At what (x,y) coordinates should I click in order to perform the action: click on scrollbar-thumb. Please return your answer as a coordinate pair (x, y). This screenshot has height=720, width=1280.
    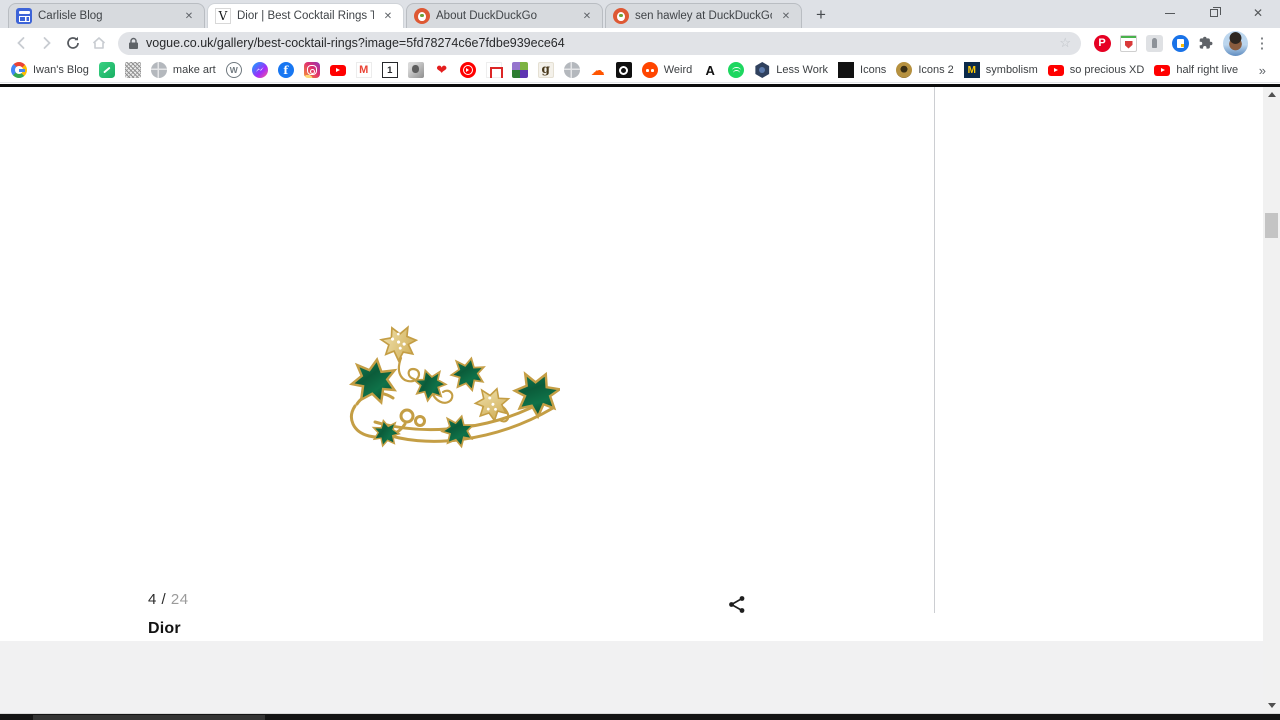
    Looking at the image, I should click on (1271, 225).